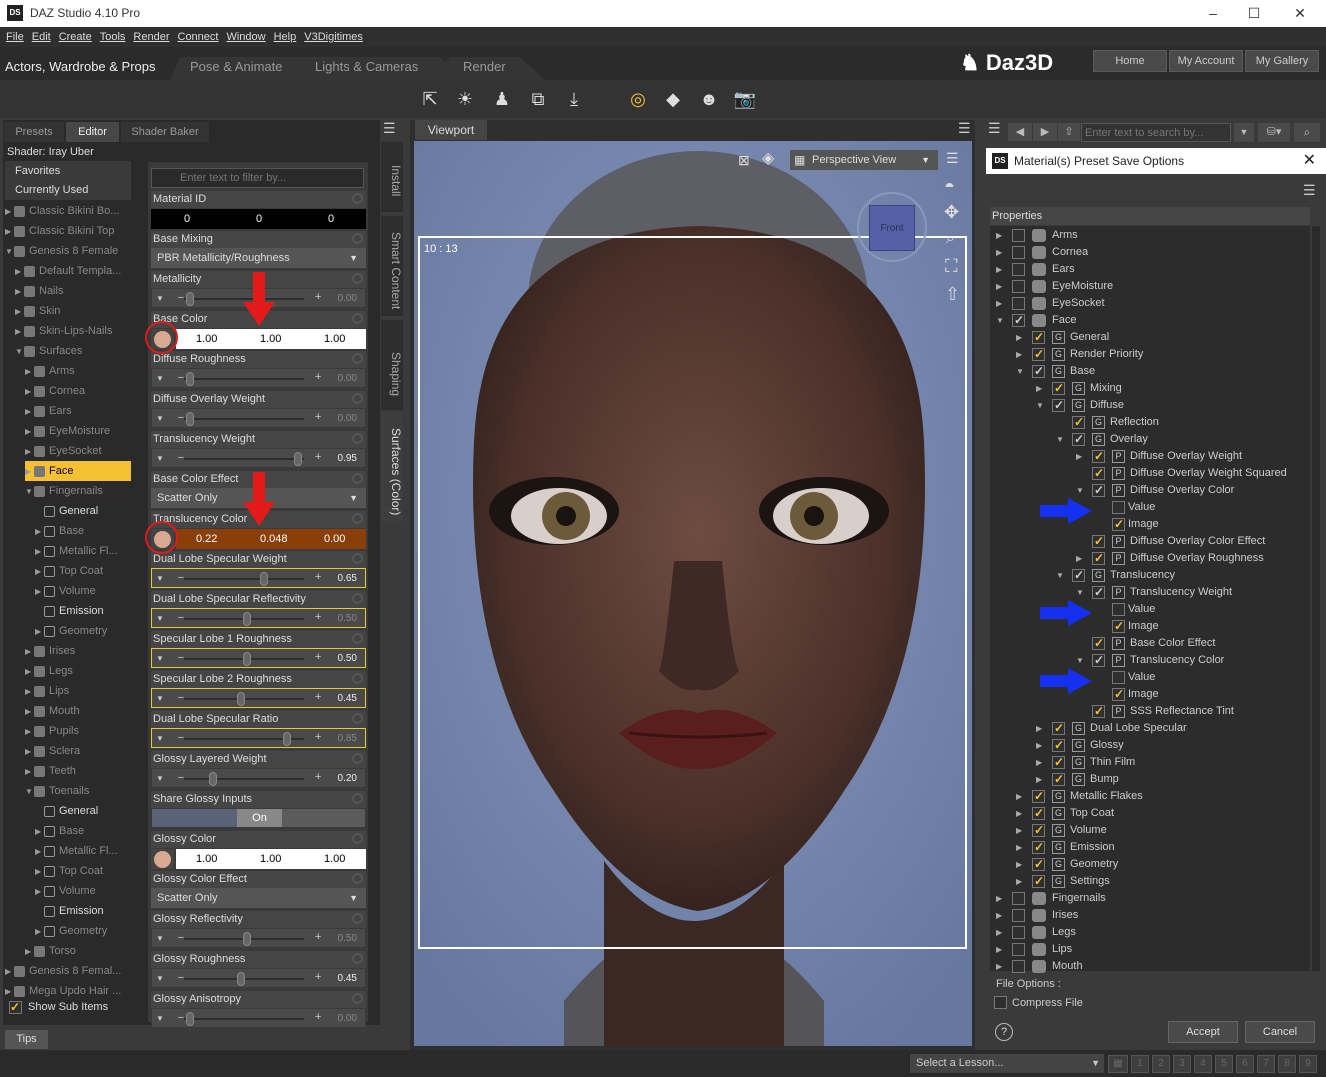 This screenshot has height=1077, width=1326. What do you see at coordinates (1150, 864) in the screenshot?
I see `preset-tree-row: ▶ G Geometry` at bounding box center [1150, 864].